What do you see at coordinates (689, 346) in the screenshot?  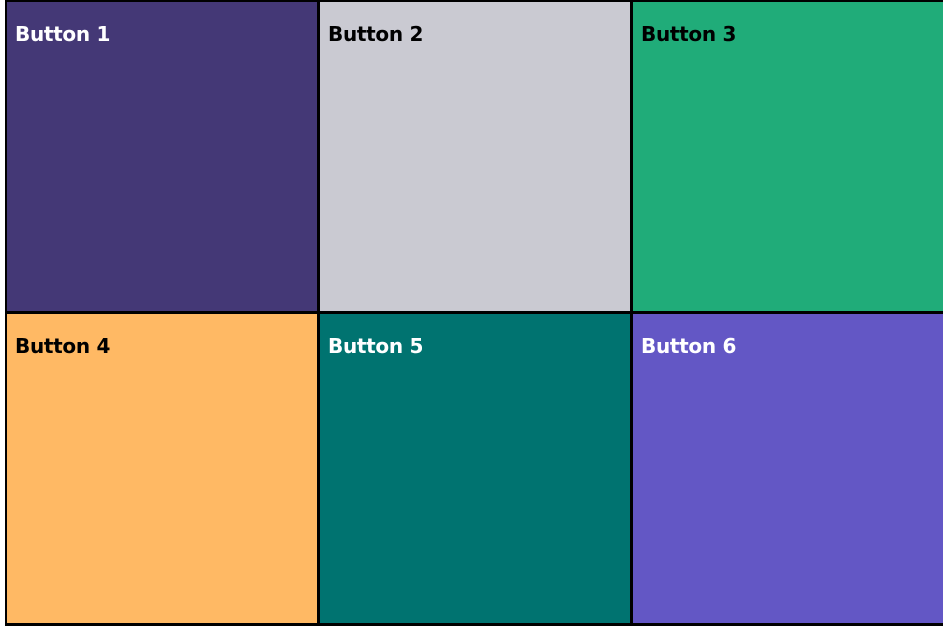 I see `button-6-label: Button 6` at bounding box center [689, 346].